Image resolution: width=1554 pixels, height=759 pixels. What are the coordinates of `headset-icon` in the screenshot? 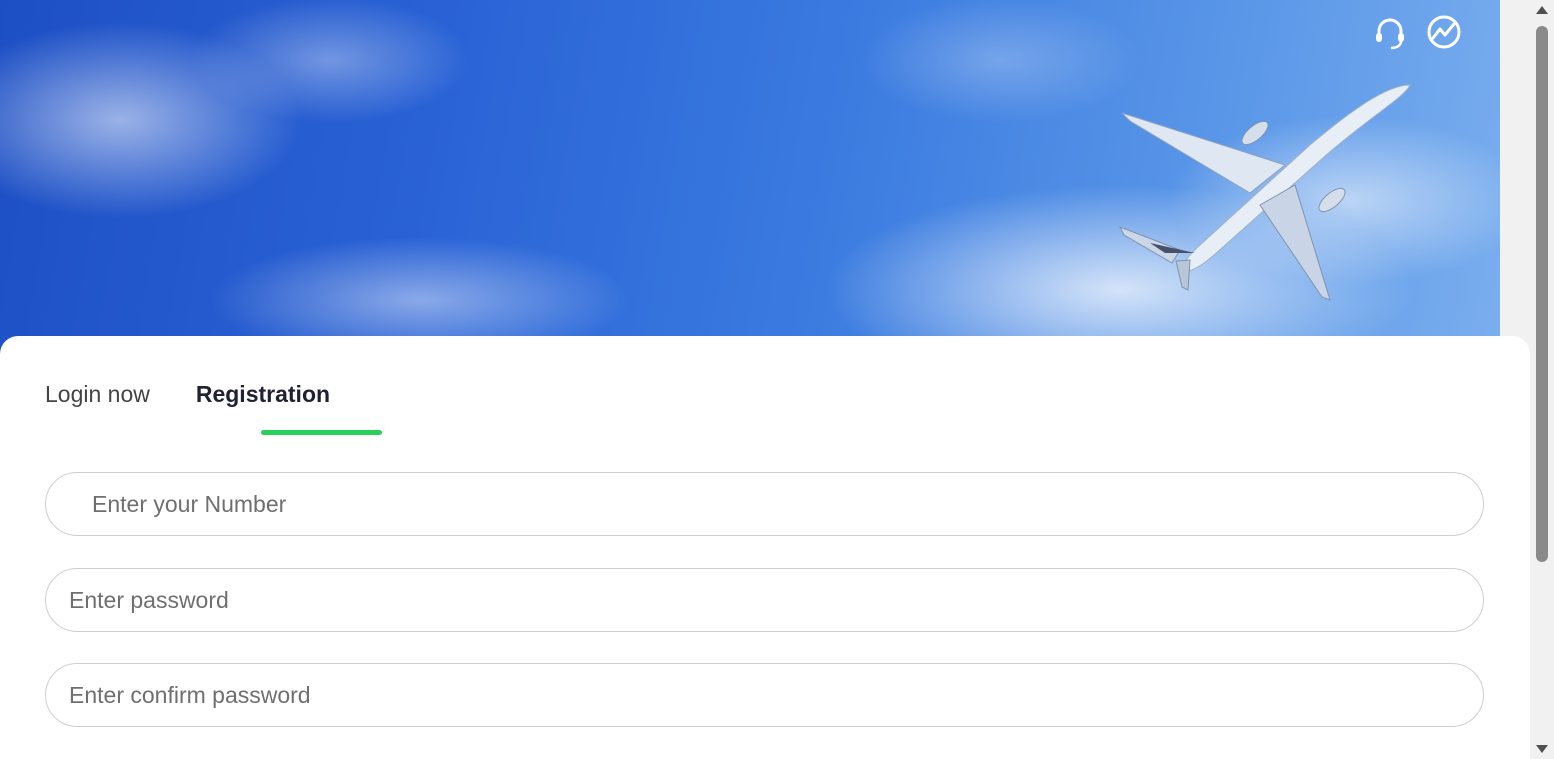 It's located at (1390, 32).